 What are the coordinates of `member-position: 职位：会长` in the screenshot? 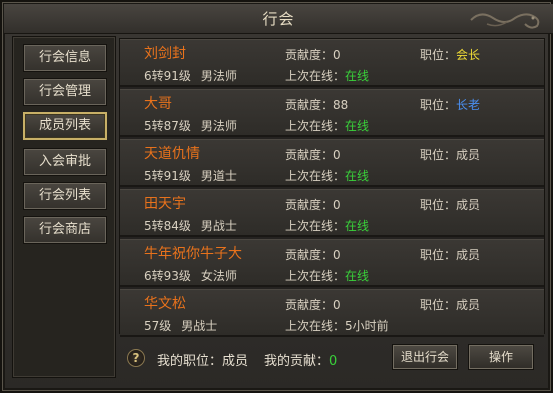 It's located at (450, 54).